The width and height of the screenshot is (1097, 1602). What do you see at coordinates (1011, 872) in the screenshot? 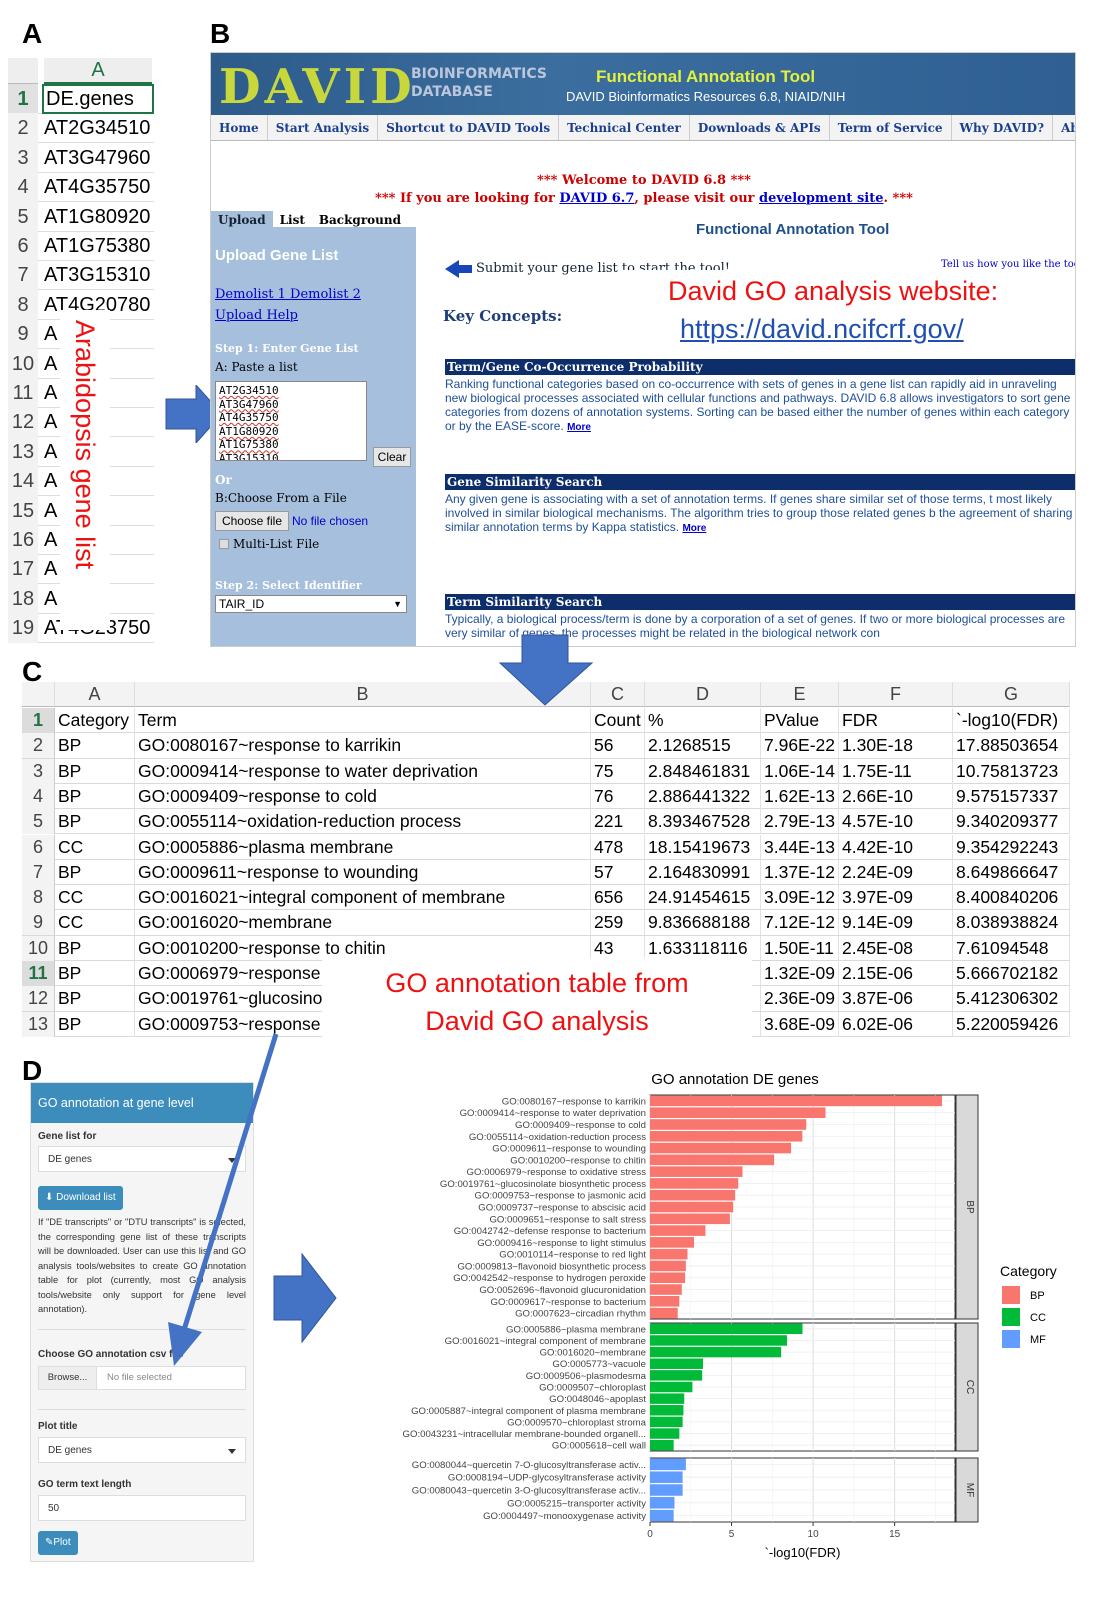
I see `table-cell: 8.649866647` at bounding box center [1011, 872].